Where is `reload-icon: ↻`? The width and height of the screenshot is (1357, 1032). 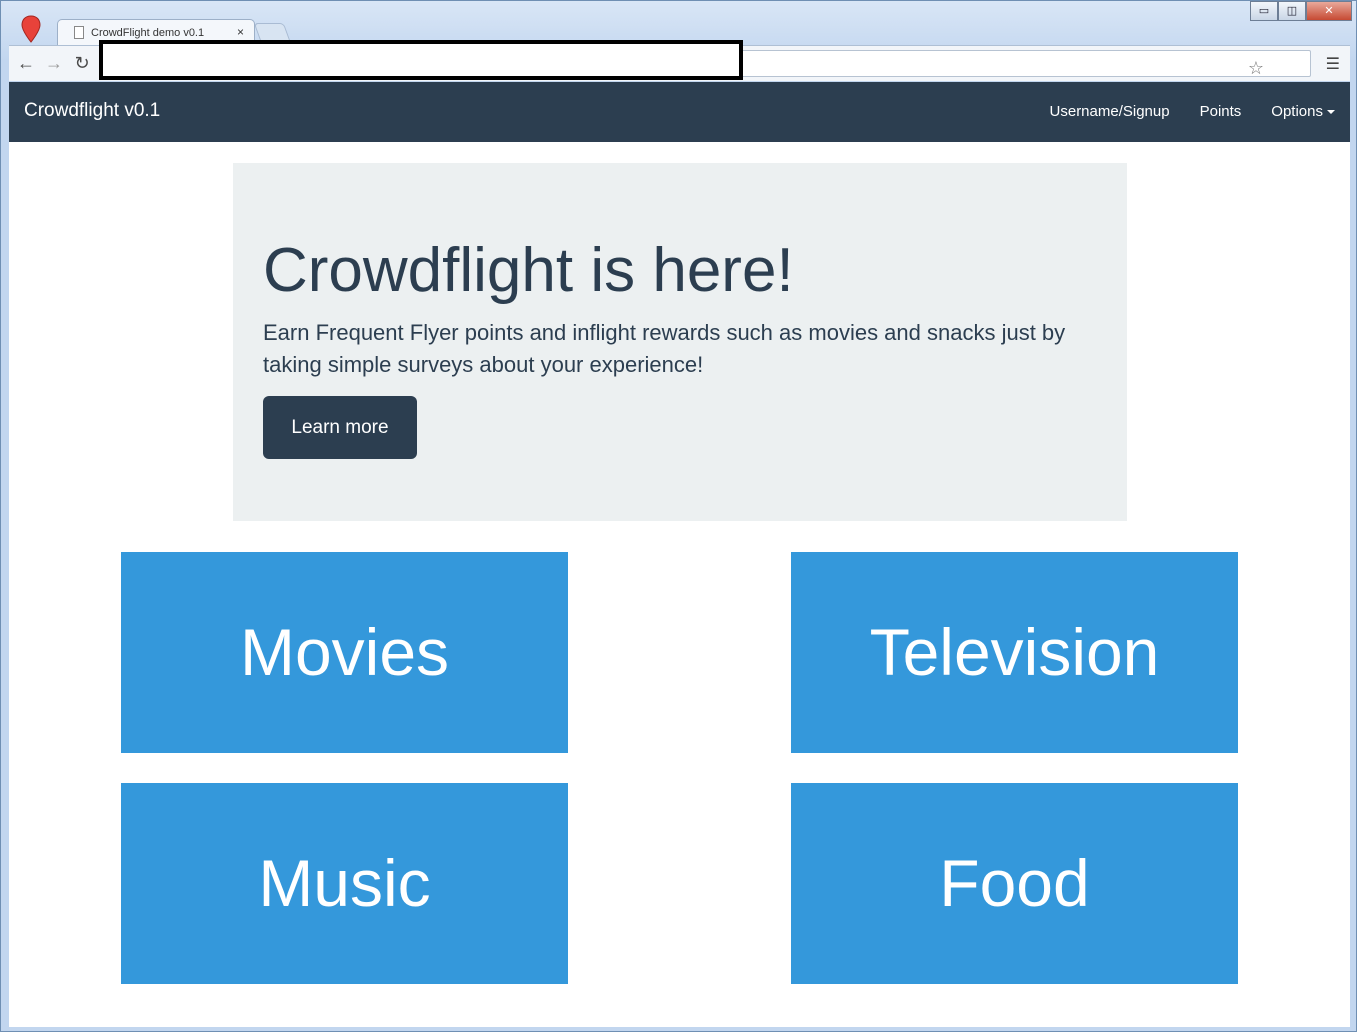 reload-icon: ↻ is located at coordinates (82, 63).